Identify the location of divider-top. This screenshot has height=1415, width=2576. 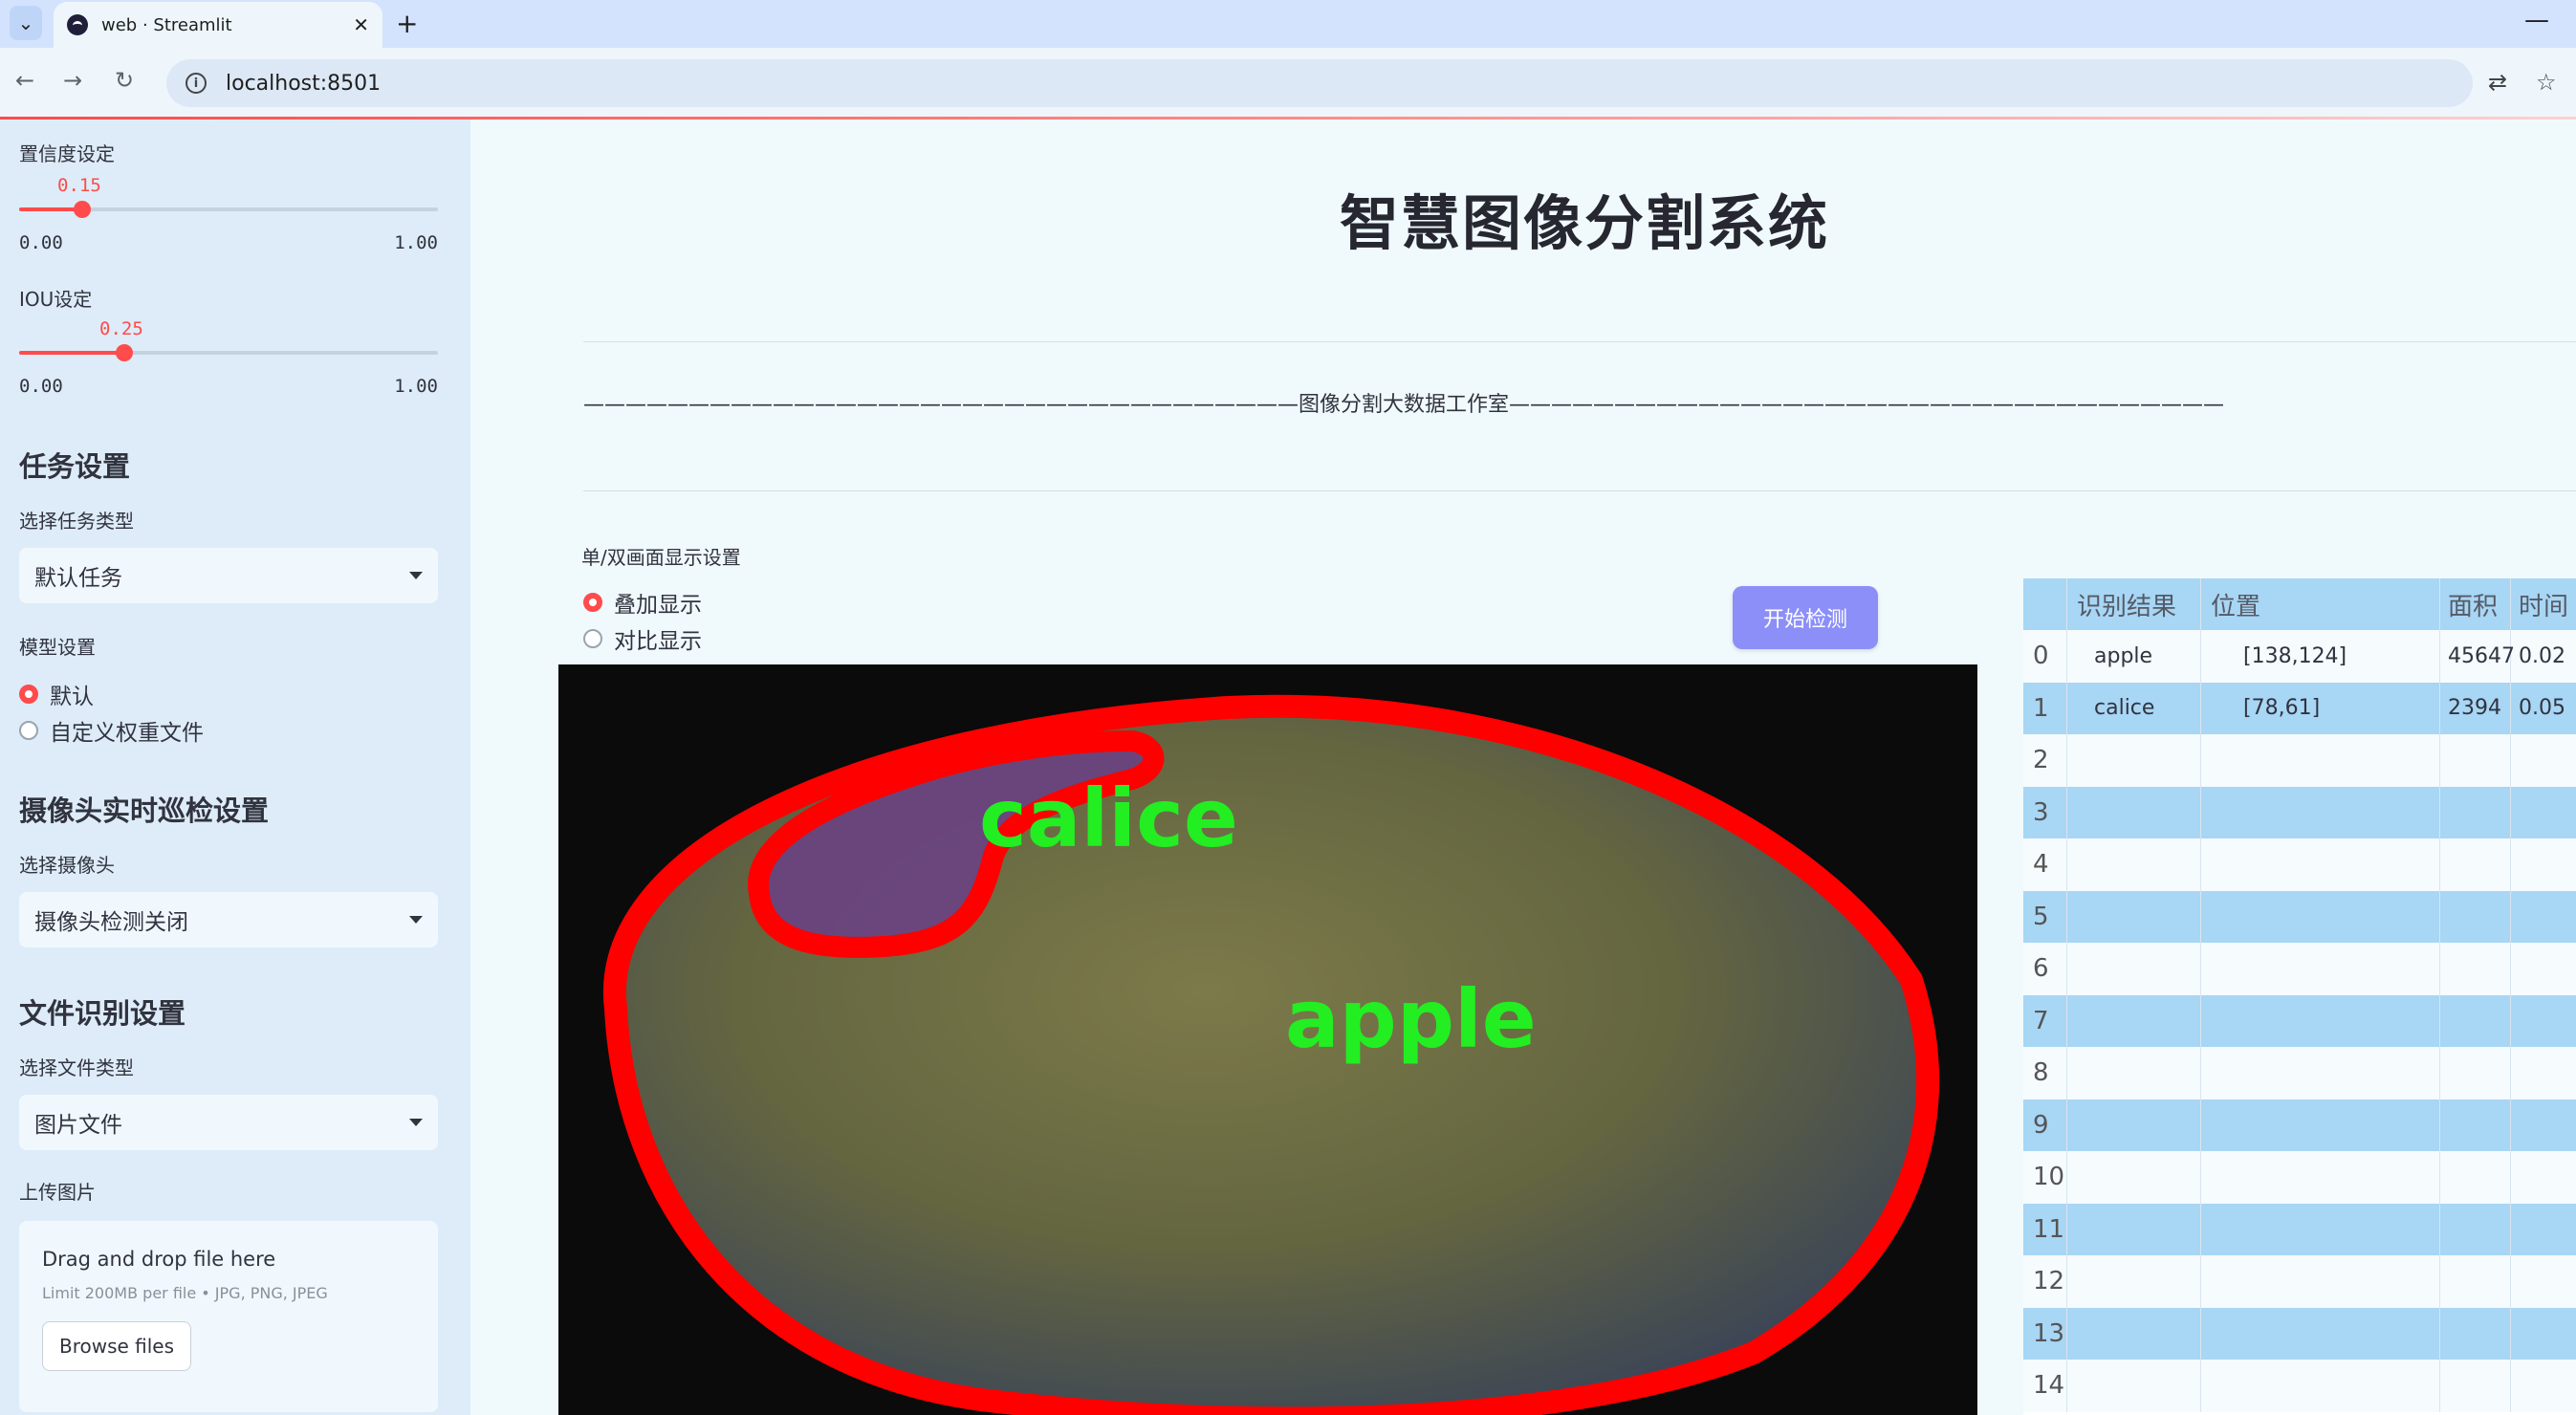
(1579, 341).